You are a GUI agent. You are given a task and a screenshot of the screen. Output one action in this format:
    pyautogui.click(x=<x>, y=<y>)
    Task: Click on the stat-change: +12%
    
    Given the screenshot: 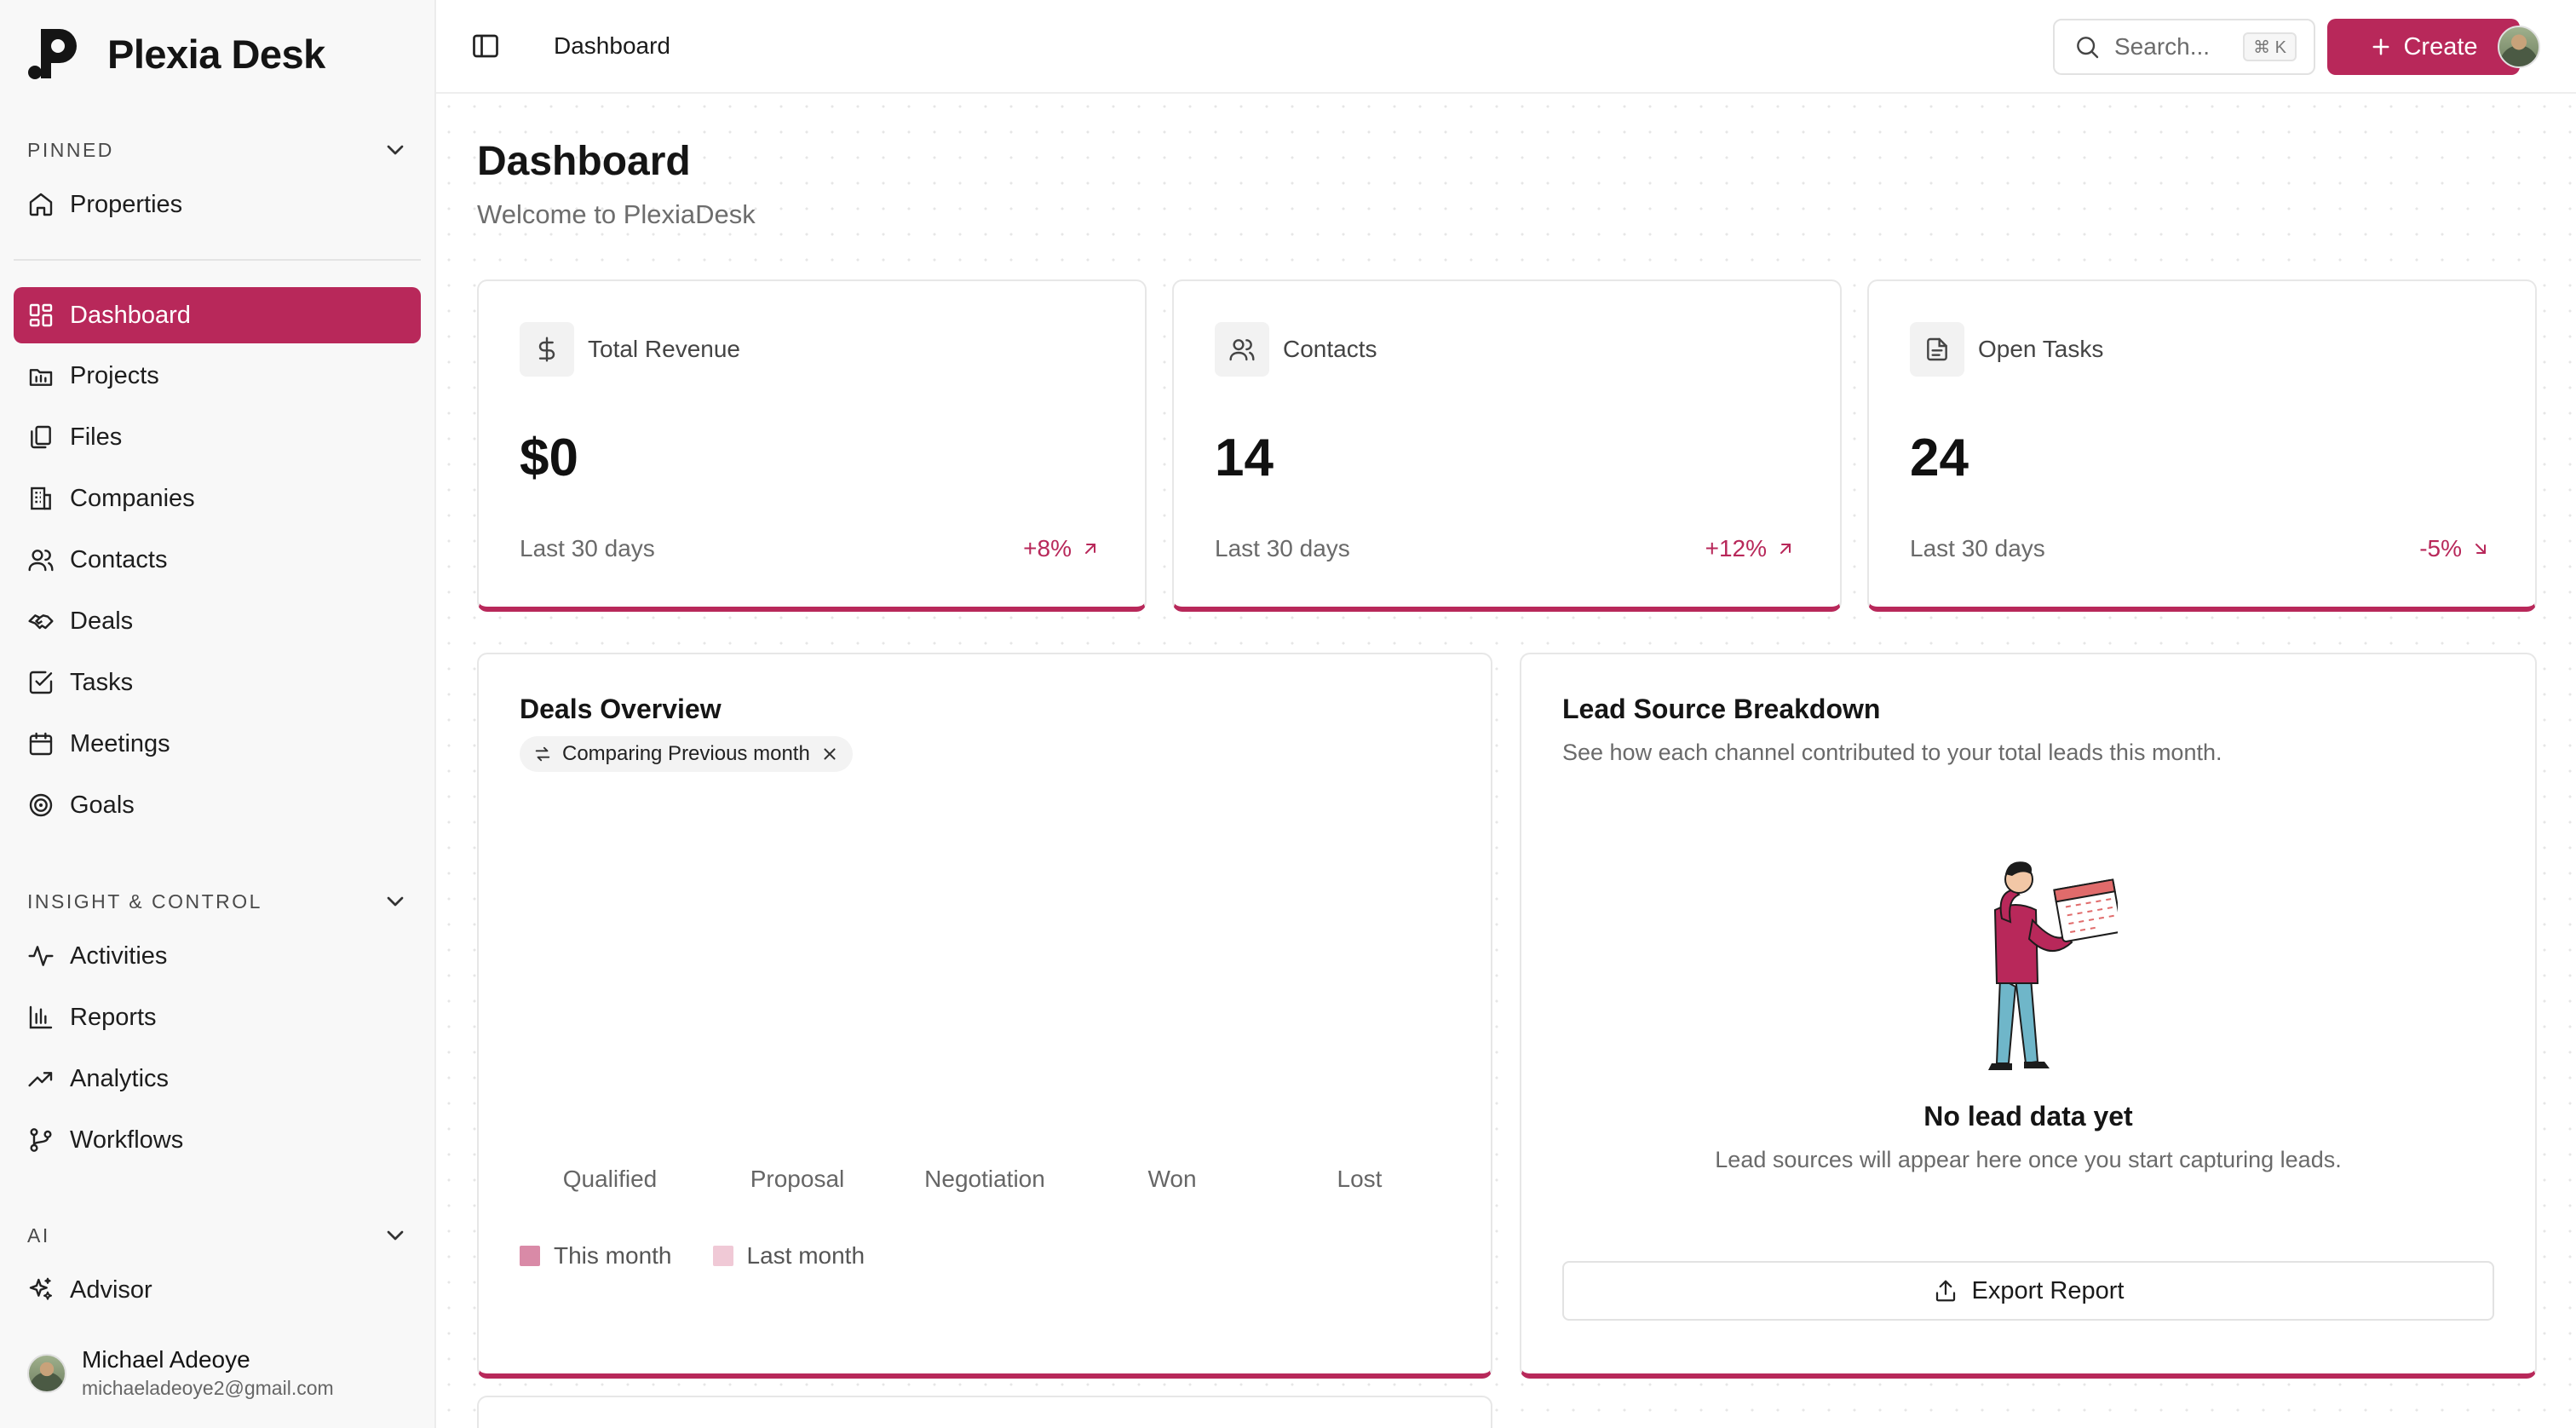 What is the action you would take?
    pyautogui.click(x=1751, y=549)
    